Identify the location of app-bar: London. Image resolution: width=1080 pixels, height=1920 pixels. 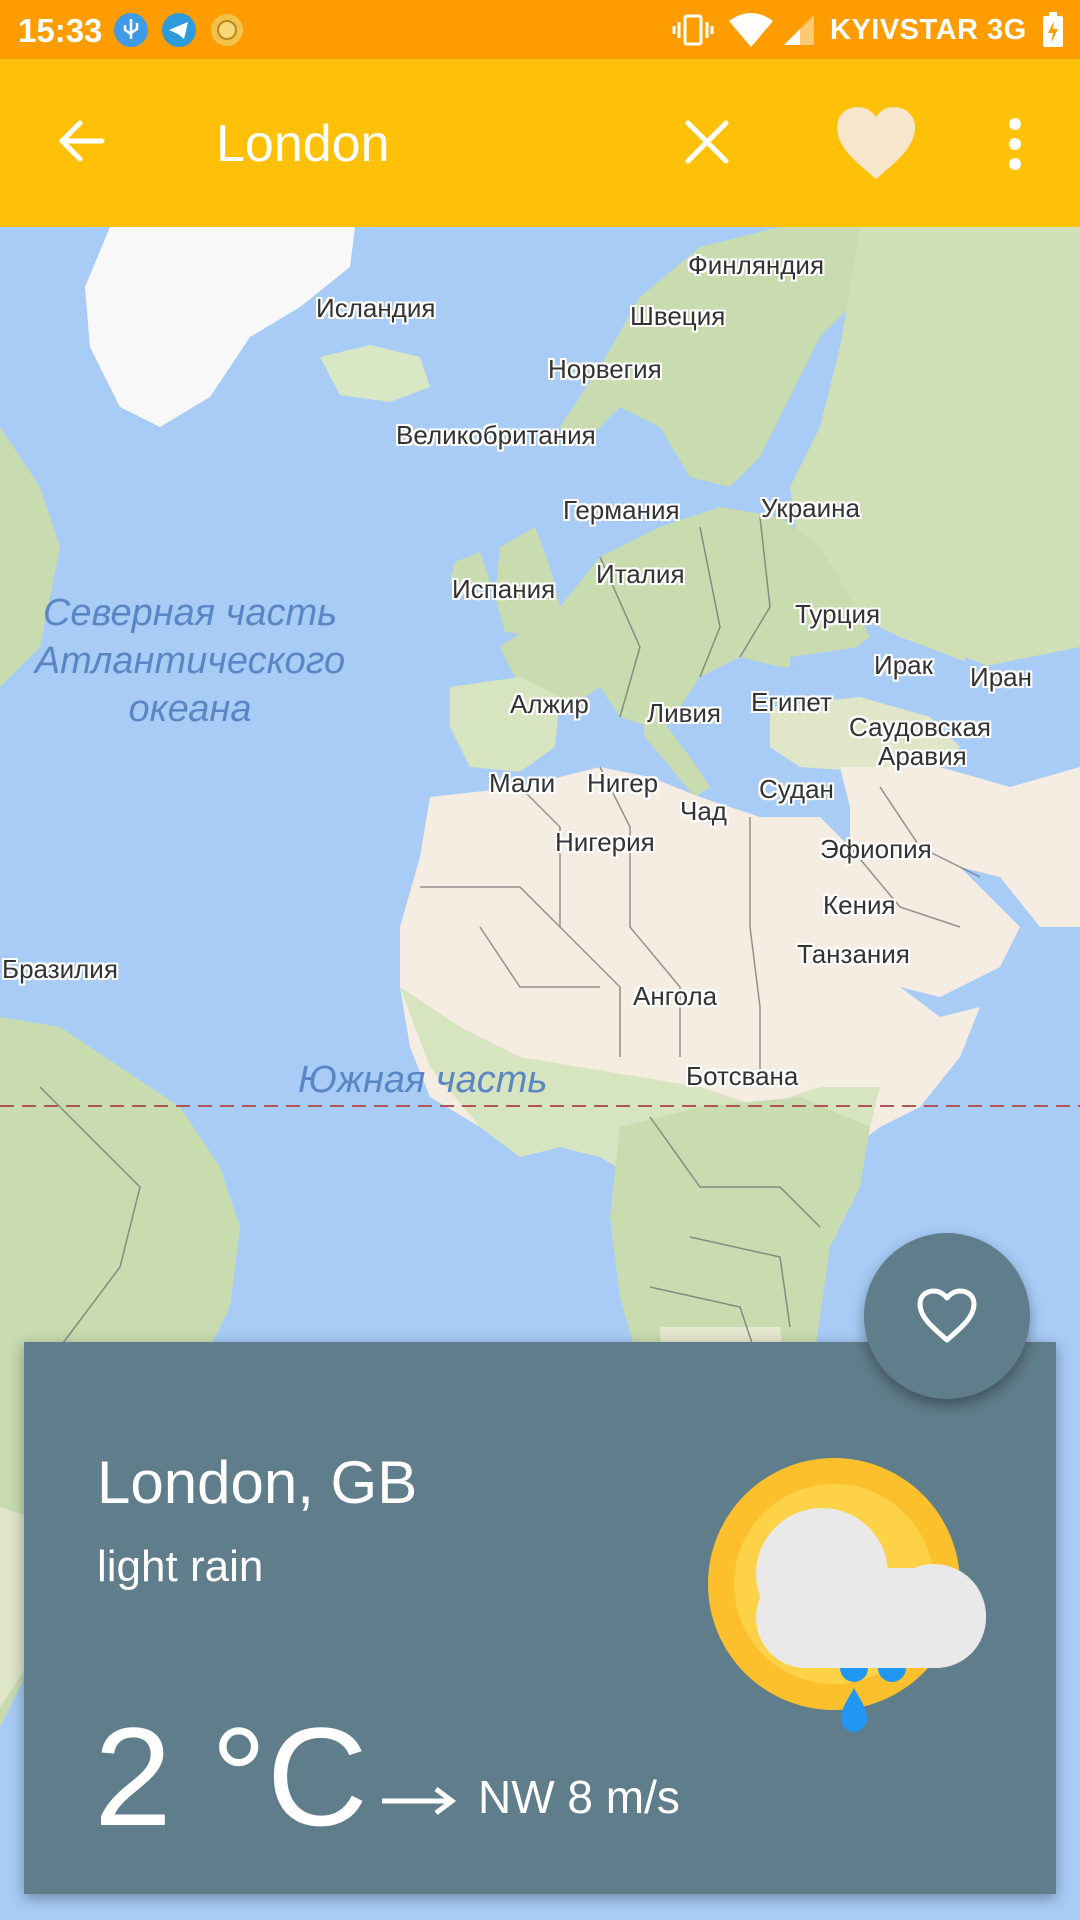
(540, 143).